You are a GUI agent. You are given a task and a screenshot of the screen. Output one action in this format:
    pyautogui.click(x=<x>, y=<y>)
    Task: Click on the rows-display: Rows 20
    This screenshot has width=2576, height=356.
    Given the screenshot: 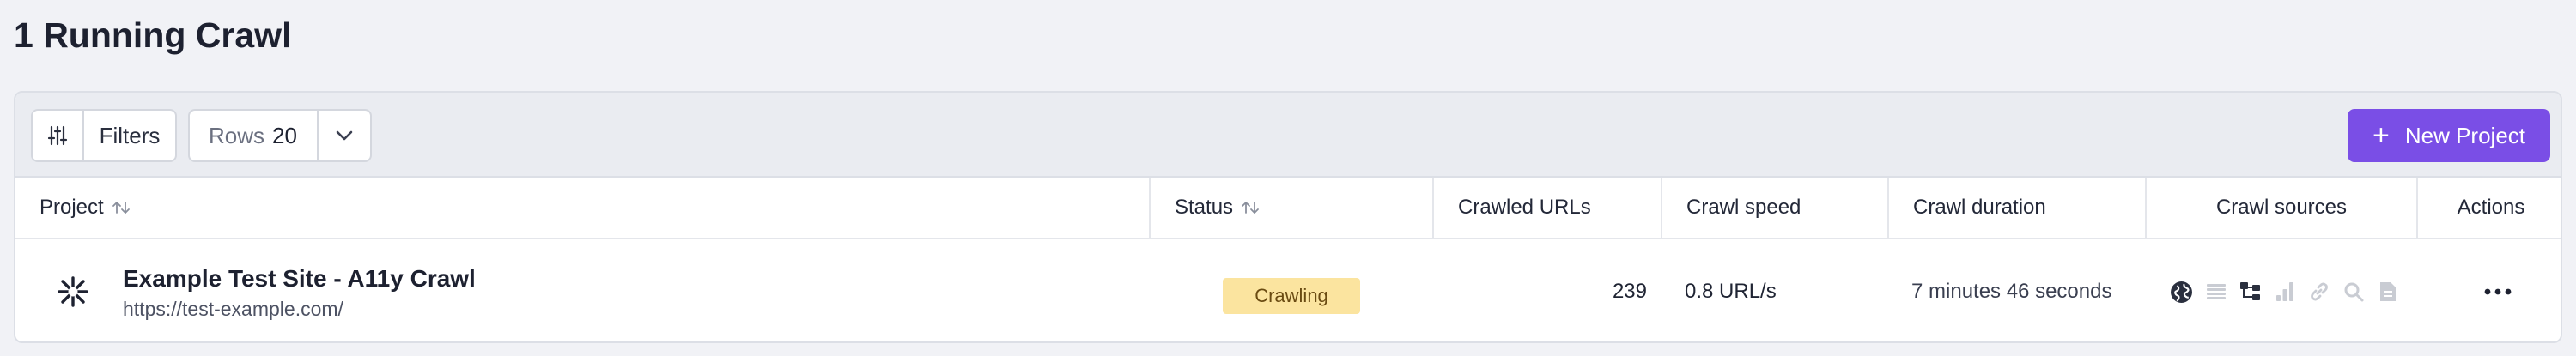 What is the action you would take?
    pyautogui.click(x=254, y=135)
    